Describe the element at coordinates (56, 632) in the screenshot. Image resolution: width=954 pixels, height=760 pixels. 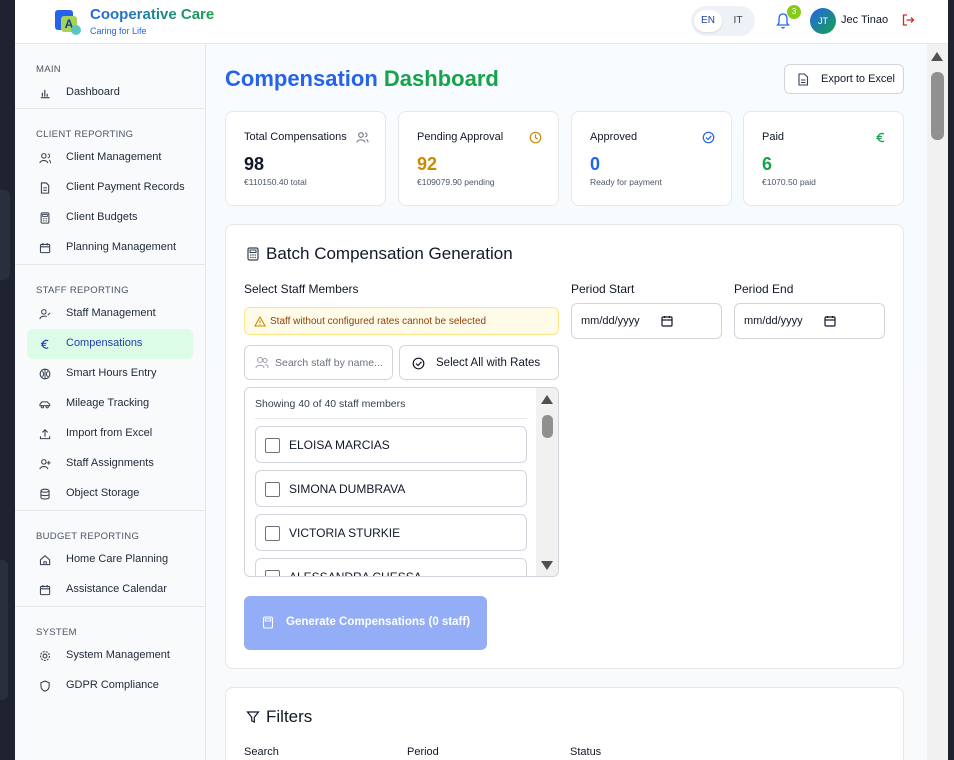
I see `sidebar-section-label: SYSTEM` at that location.